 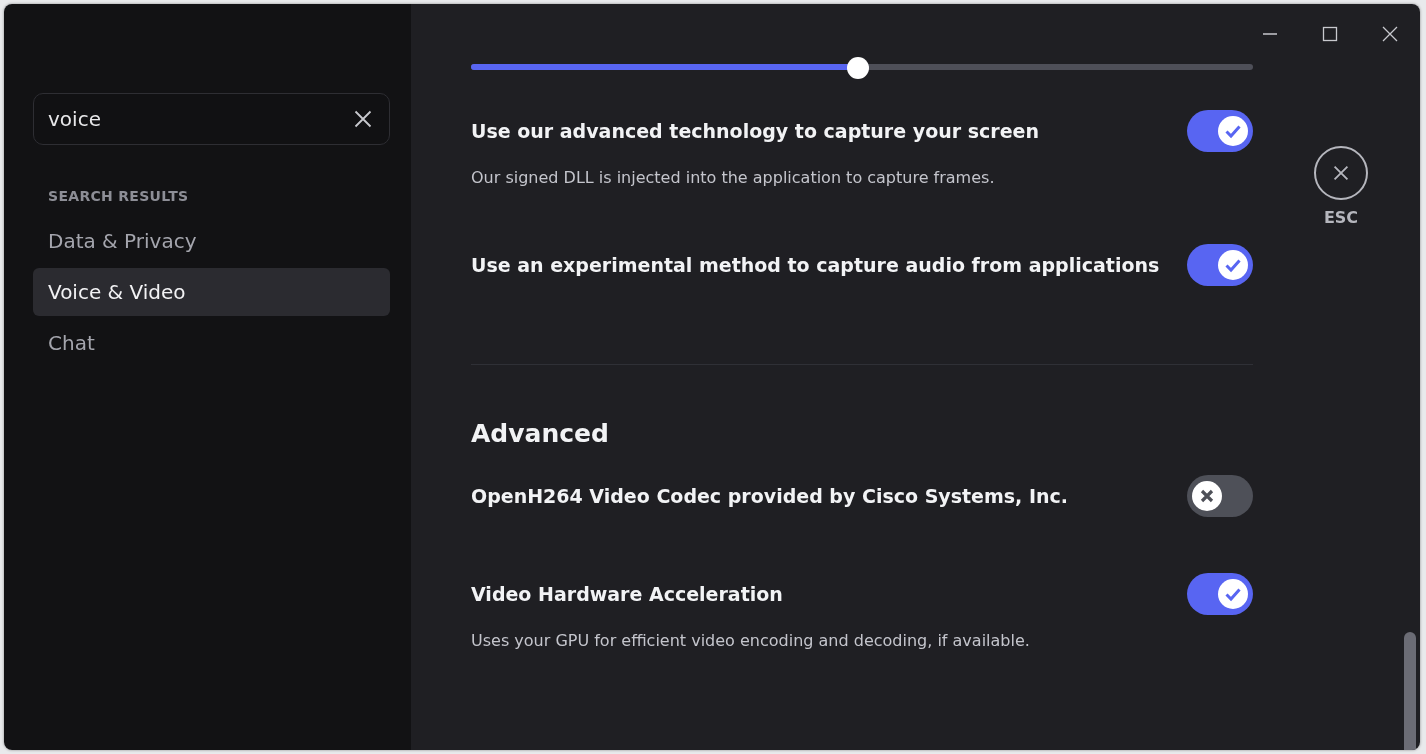 What do you see at coordinates (733, 178) in the screenshot?
I see `setting-description: Our signed DLL is injected into the application to capture frames.` at bounding box center [733, 178].